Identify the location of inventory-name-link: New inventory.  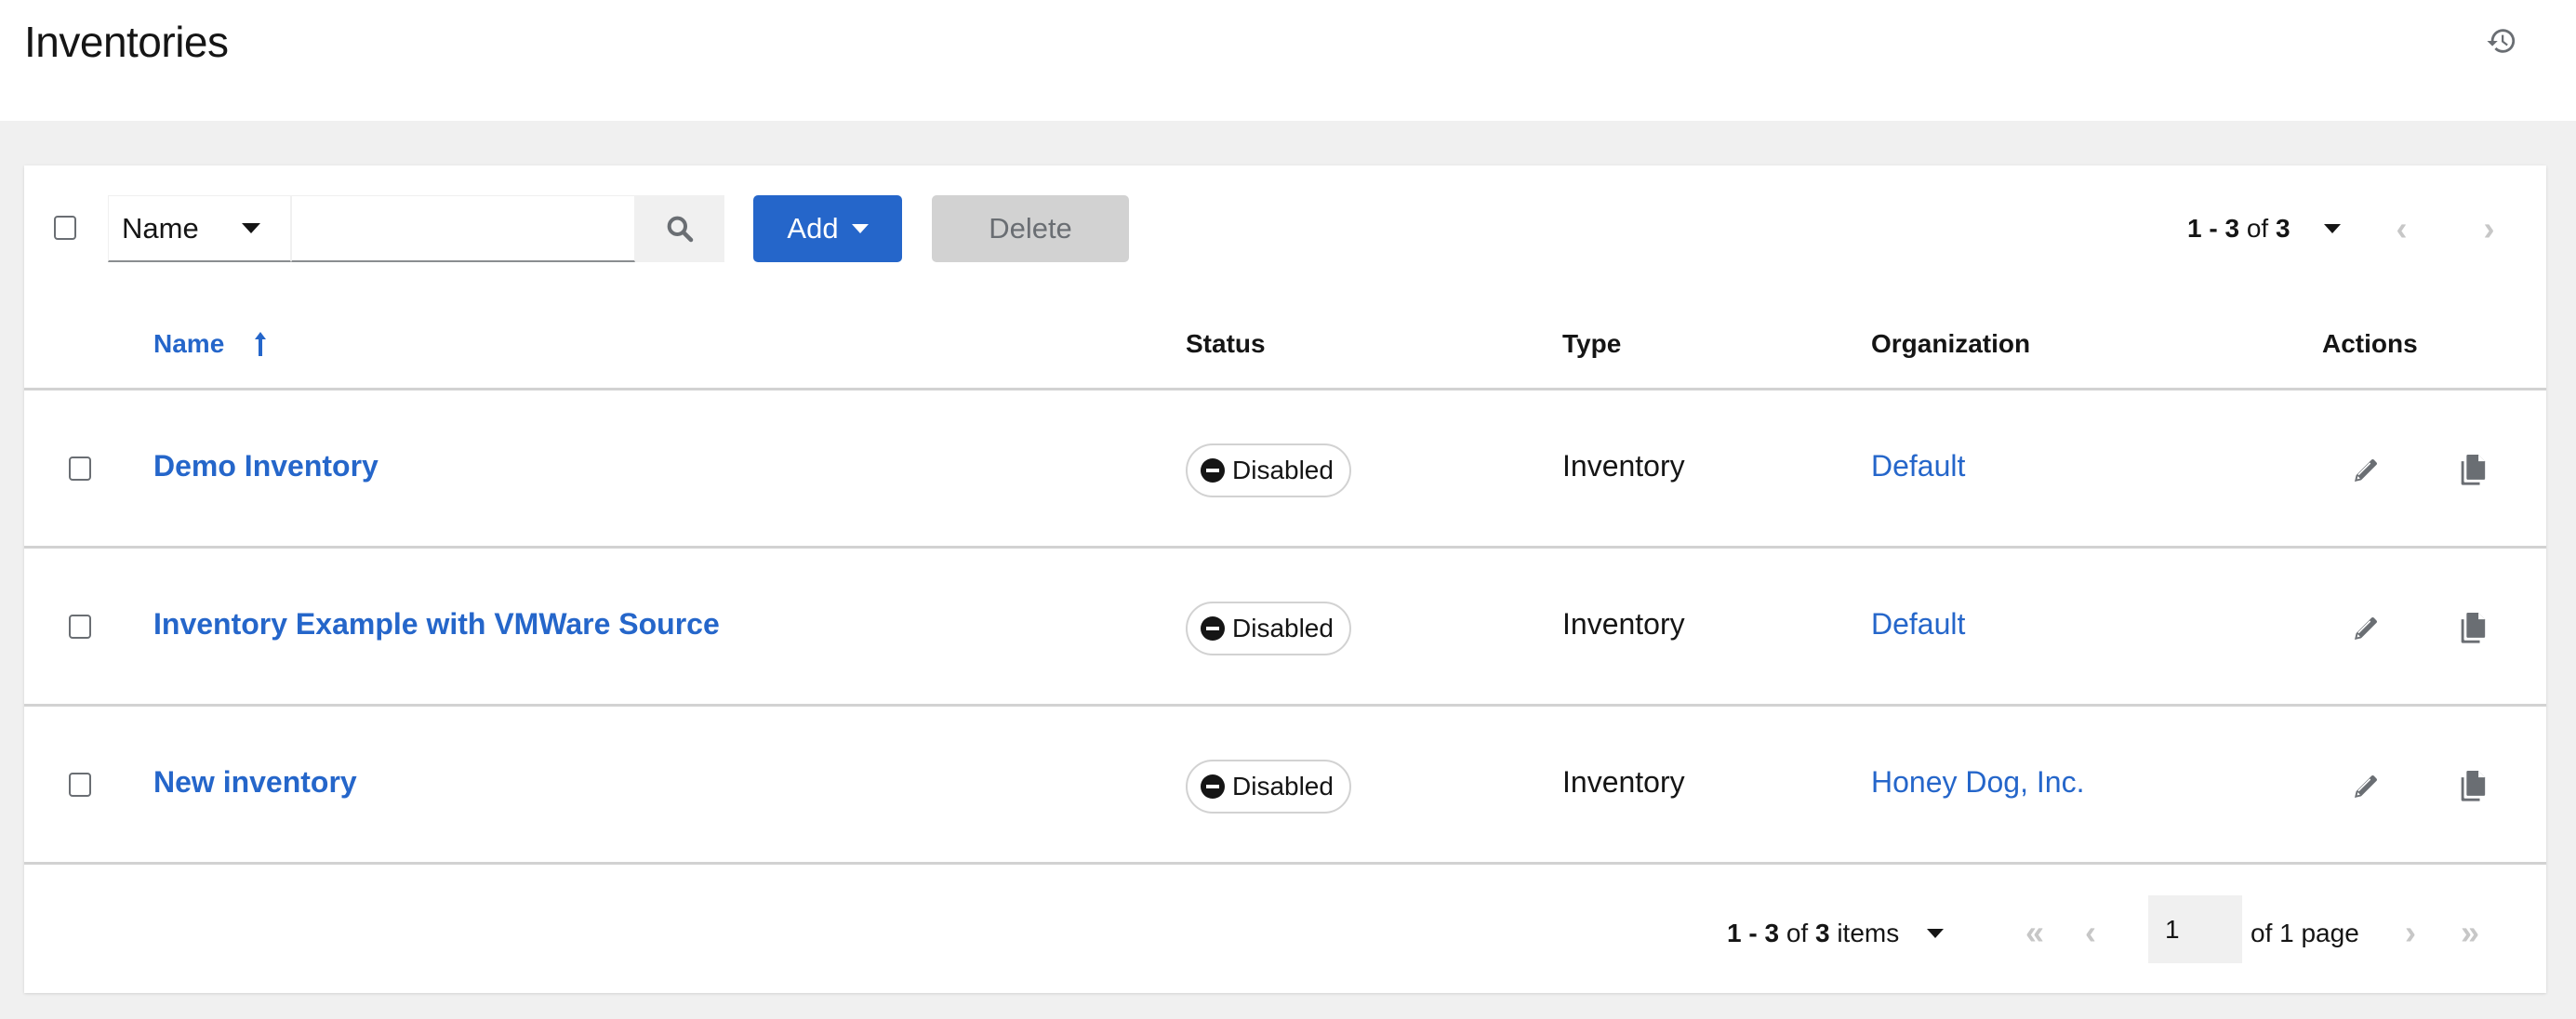
(255, 783).